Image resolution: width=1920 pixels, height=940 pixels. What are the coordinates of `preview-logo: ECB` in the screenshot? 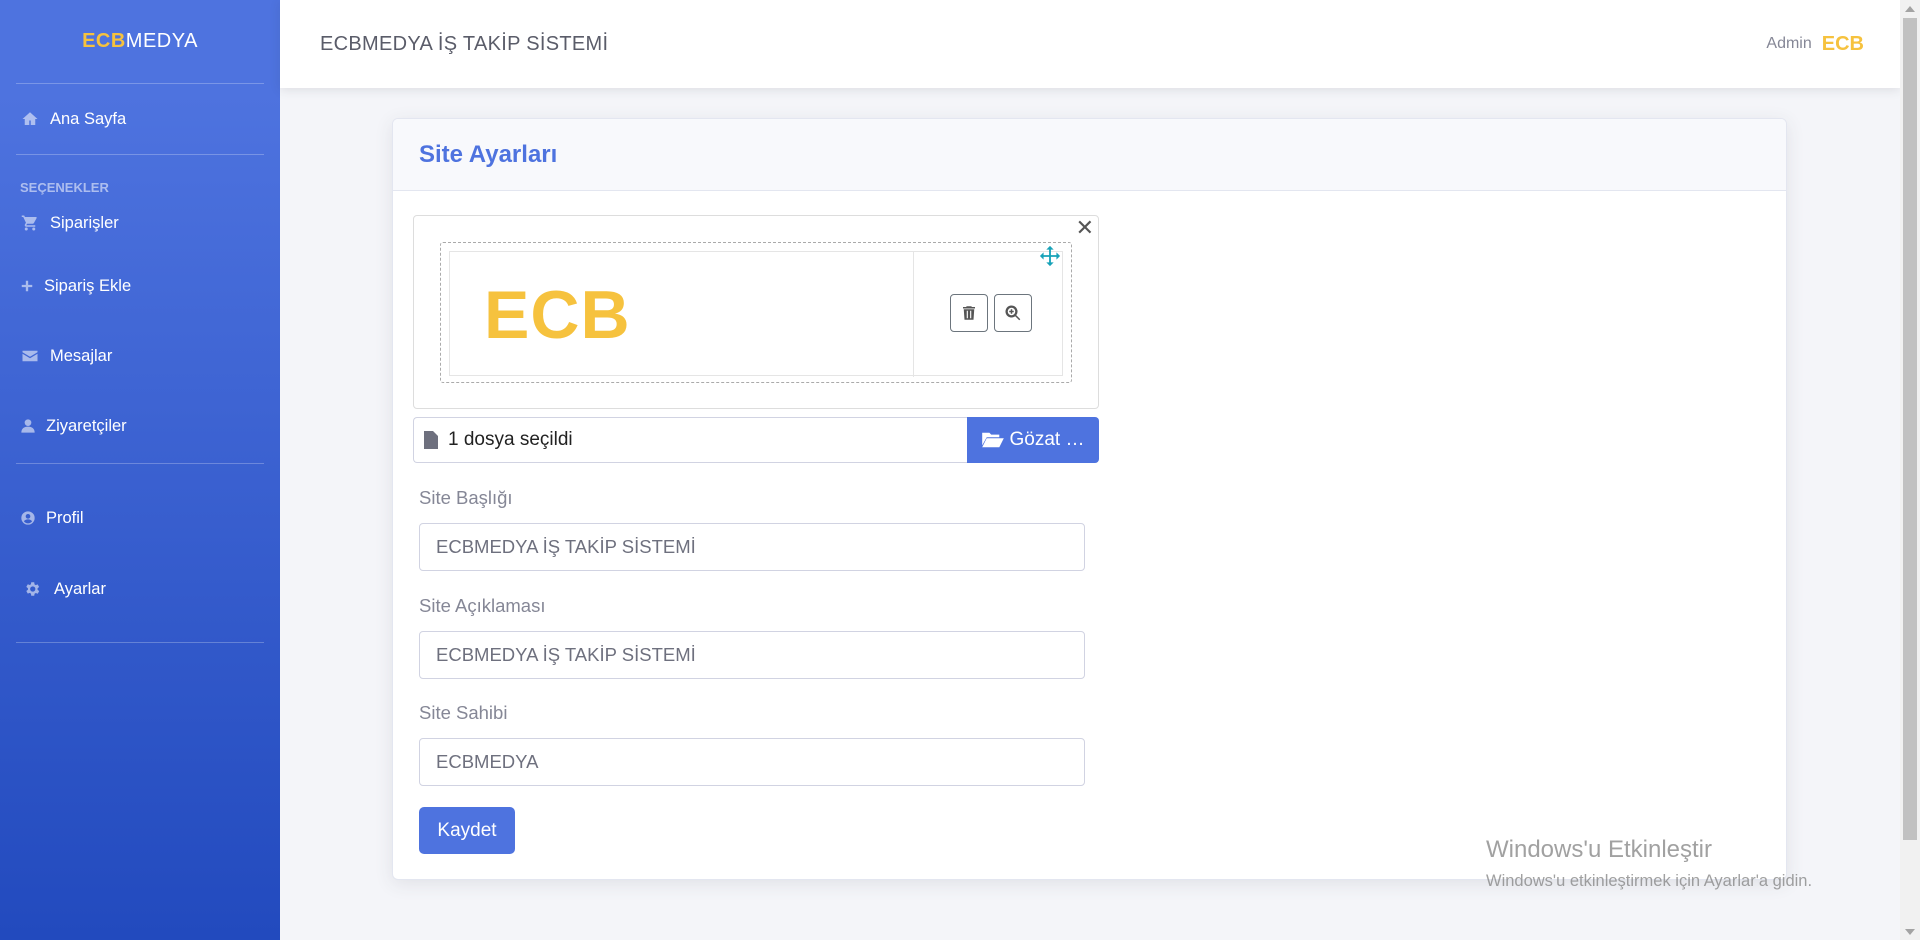 It's located at (557, 314).